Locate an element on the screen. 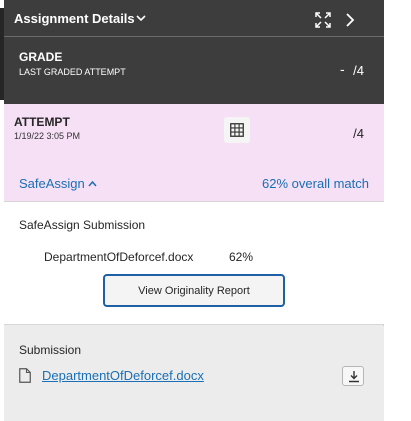 The width and height of the screenshot is (411, 421). safeassign-toggle-label: SafeAssign is located at coordinates (52, 183).